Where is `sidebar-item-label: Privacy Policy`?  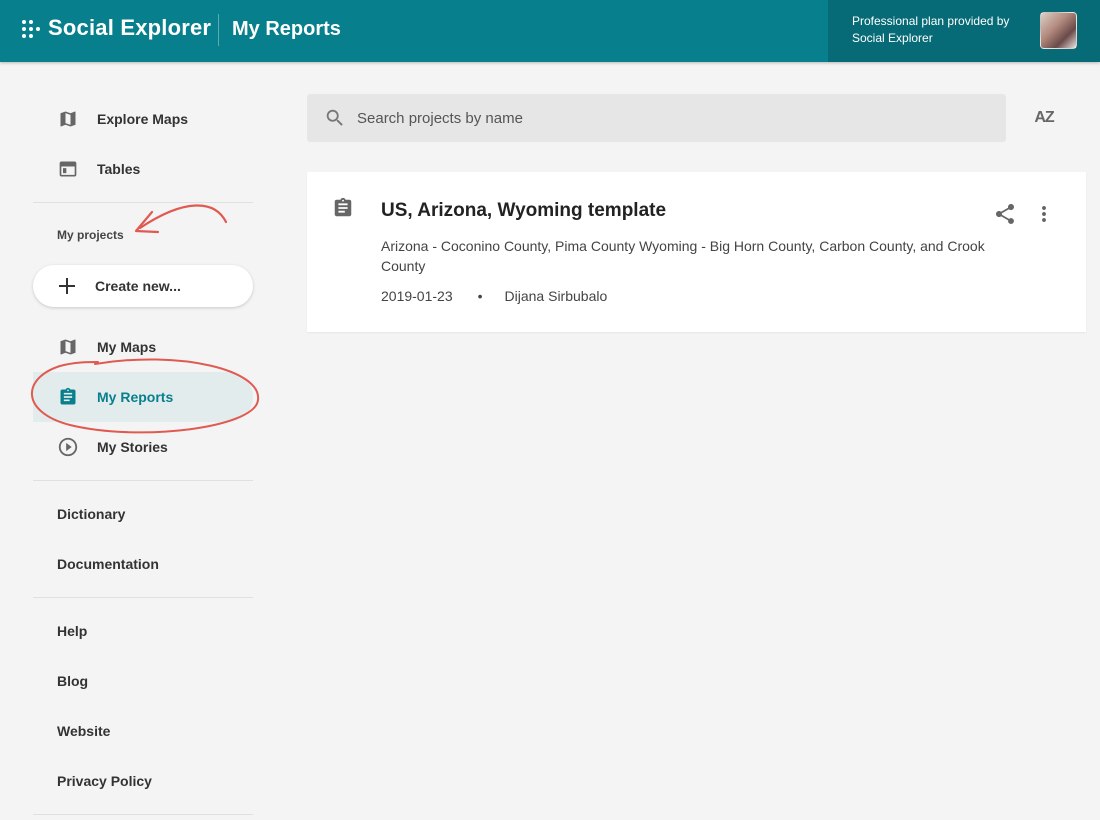
sidebar-item-label: Privacy Policy is located at coordinates (104, 781).